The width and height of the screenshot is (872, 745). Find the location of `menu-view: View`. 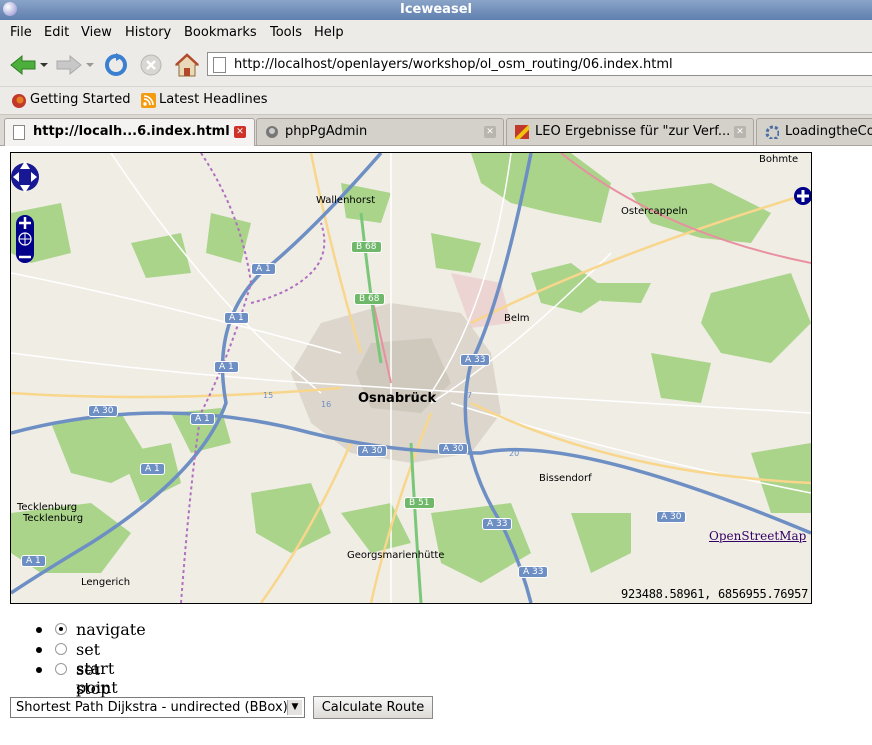

menu-view: View is located at coordinates (96, 32).